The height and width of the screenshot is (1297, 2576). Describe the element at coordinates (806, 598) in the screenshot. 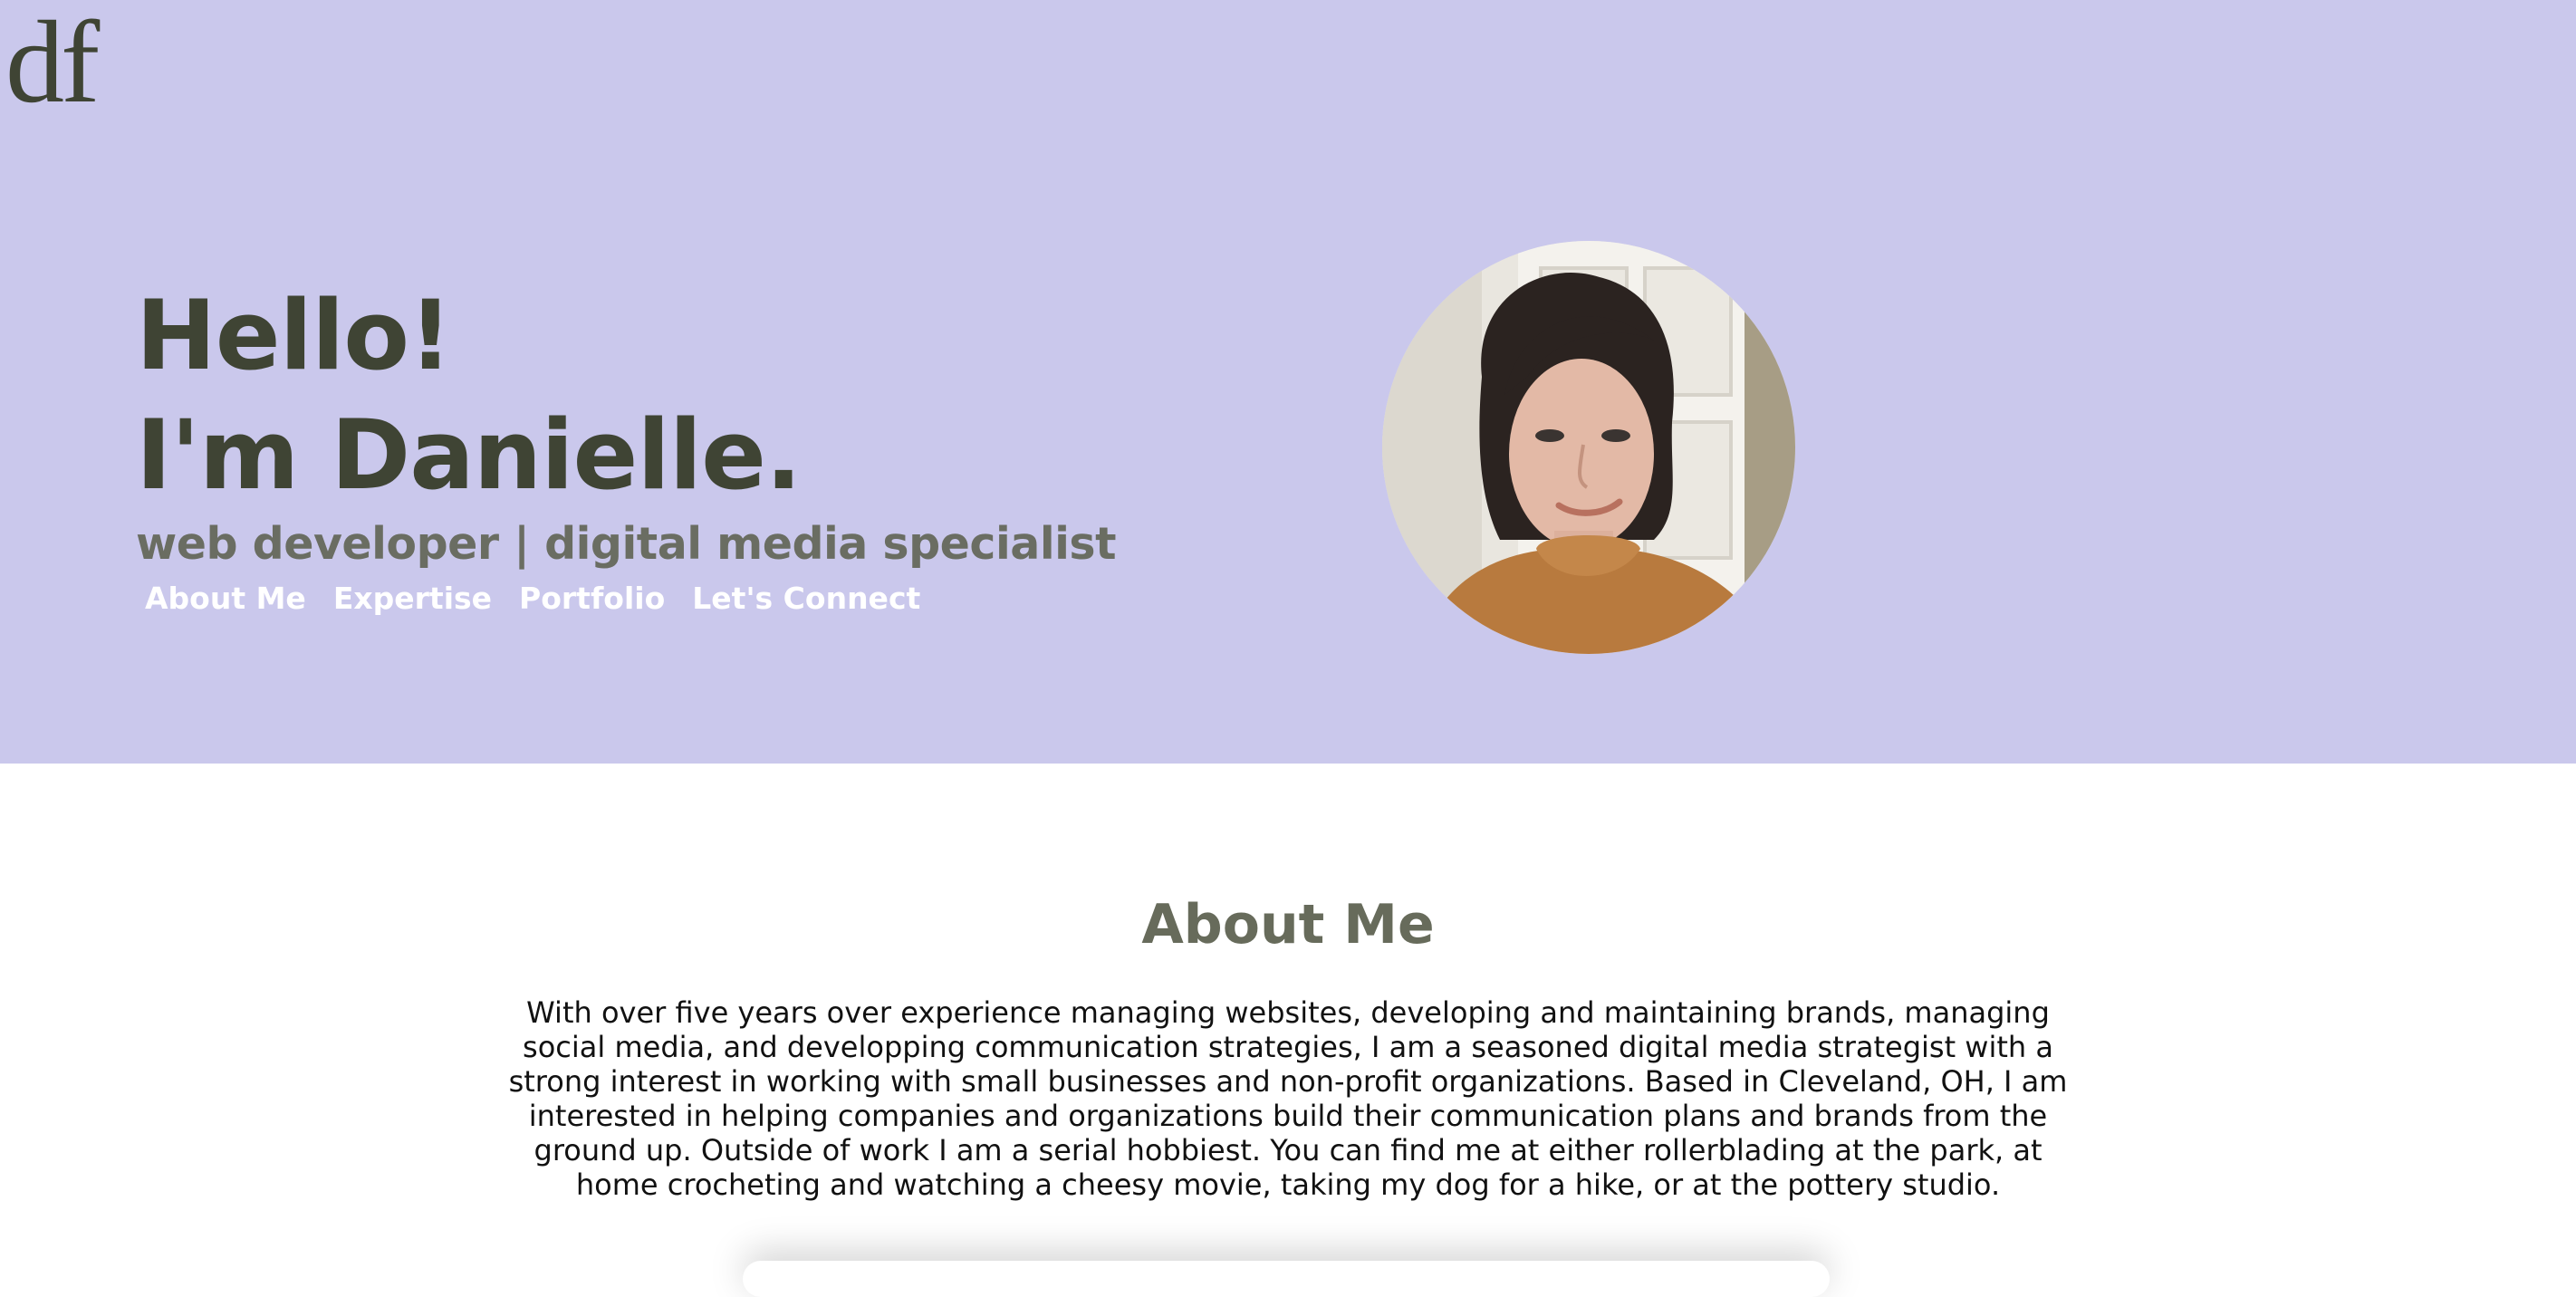

I see `nav-link-lets-connect: Let's Connect` at that location.